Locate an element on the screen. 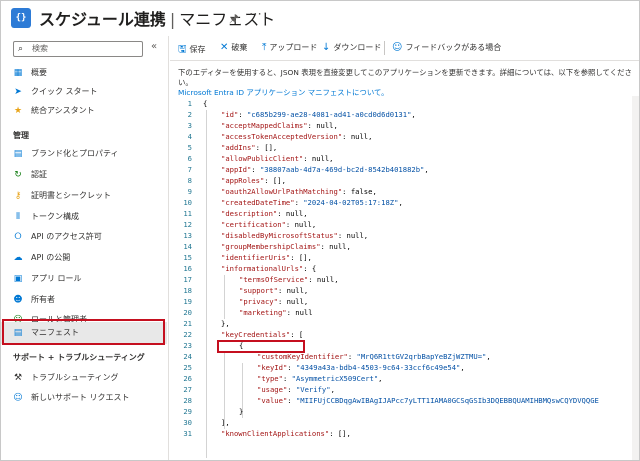  sidebar-item-label: ブランド化とプロパティ is located at coordinates (75, 153).